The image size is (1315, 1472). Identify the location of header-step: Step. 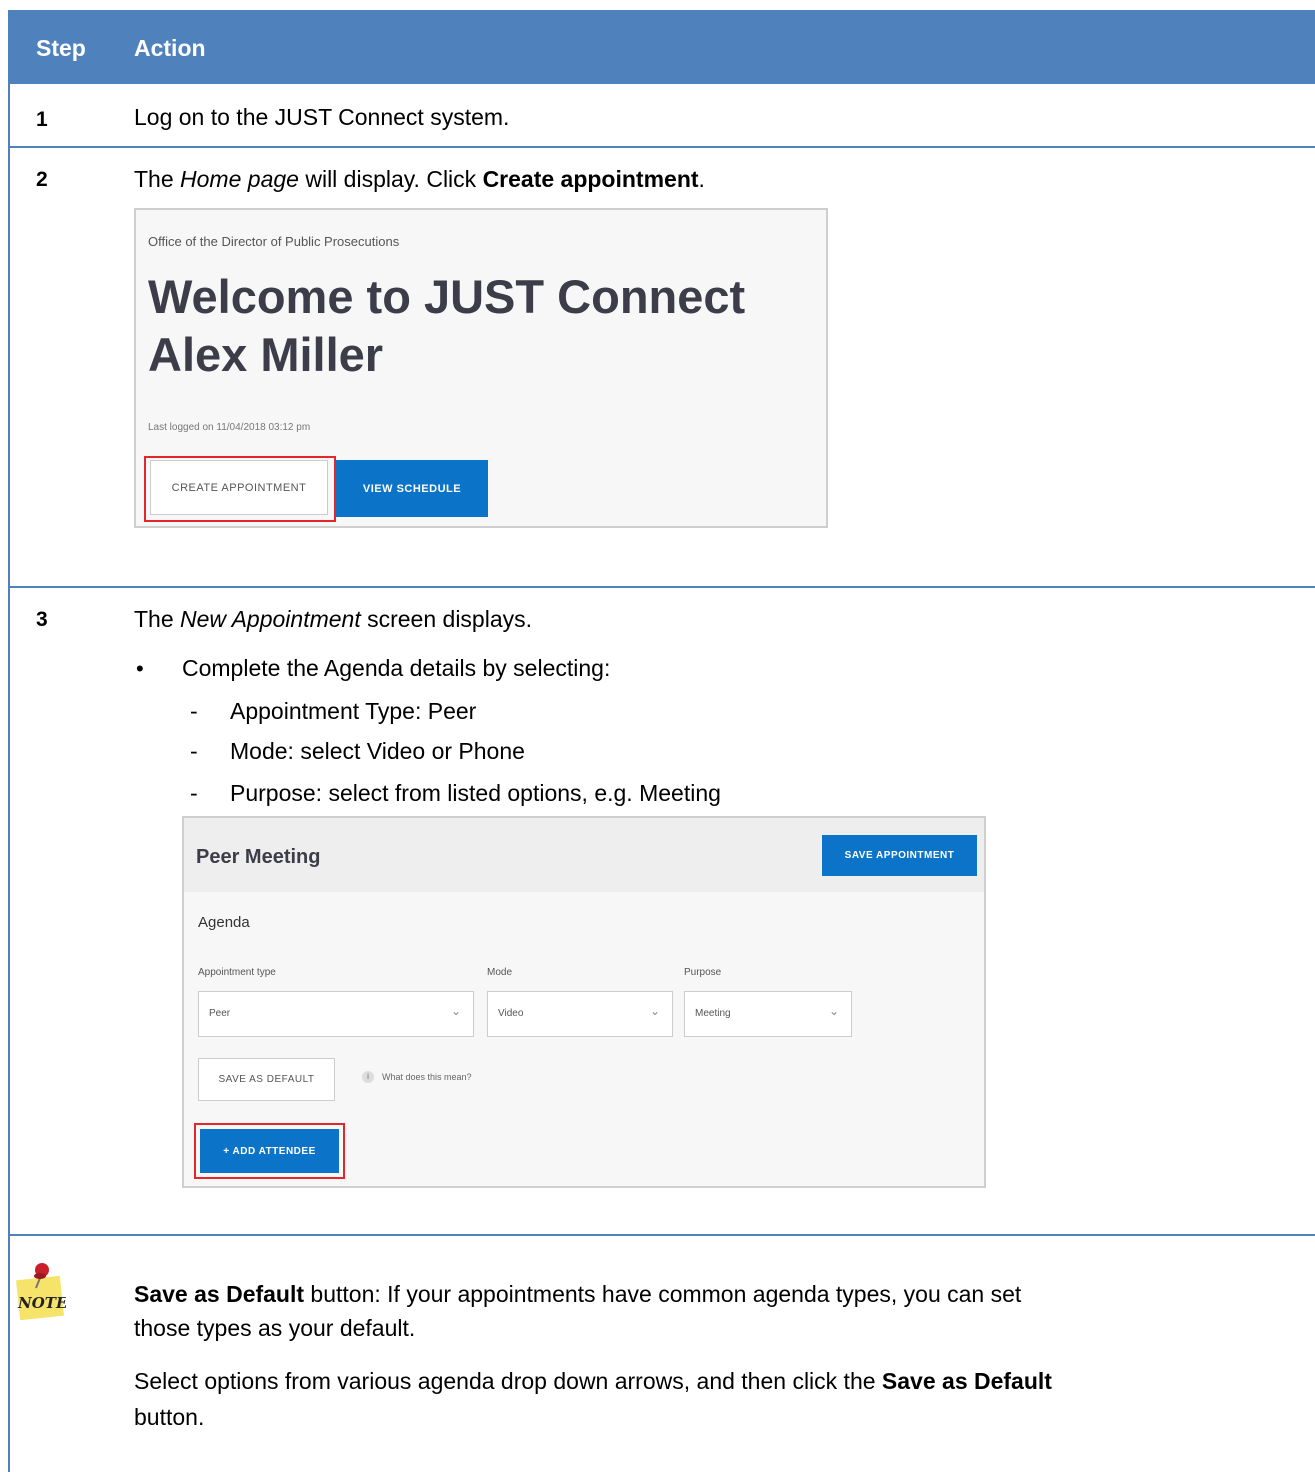
(61, 48).